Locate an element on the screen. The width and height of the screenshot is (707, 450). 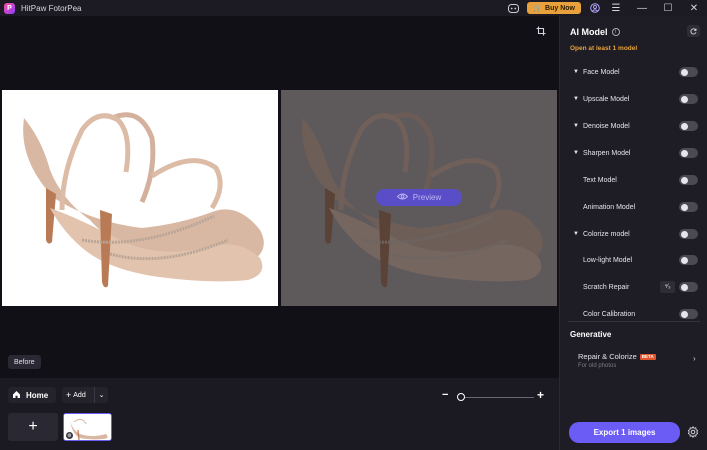
cart-icon: 🛒 is located at coordinates (538, 8).